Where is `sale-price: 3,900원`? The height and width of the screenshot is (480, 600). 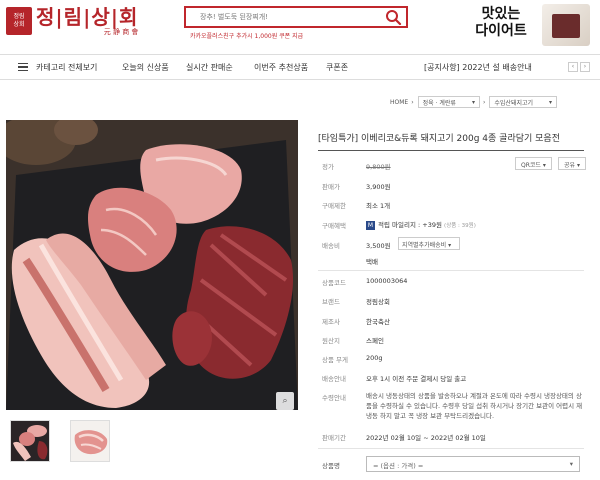 sale-price: 3,900원 is located at coordinates (378, 187).